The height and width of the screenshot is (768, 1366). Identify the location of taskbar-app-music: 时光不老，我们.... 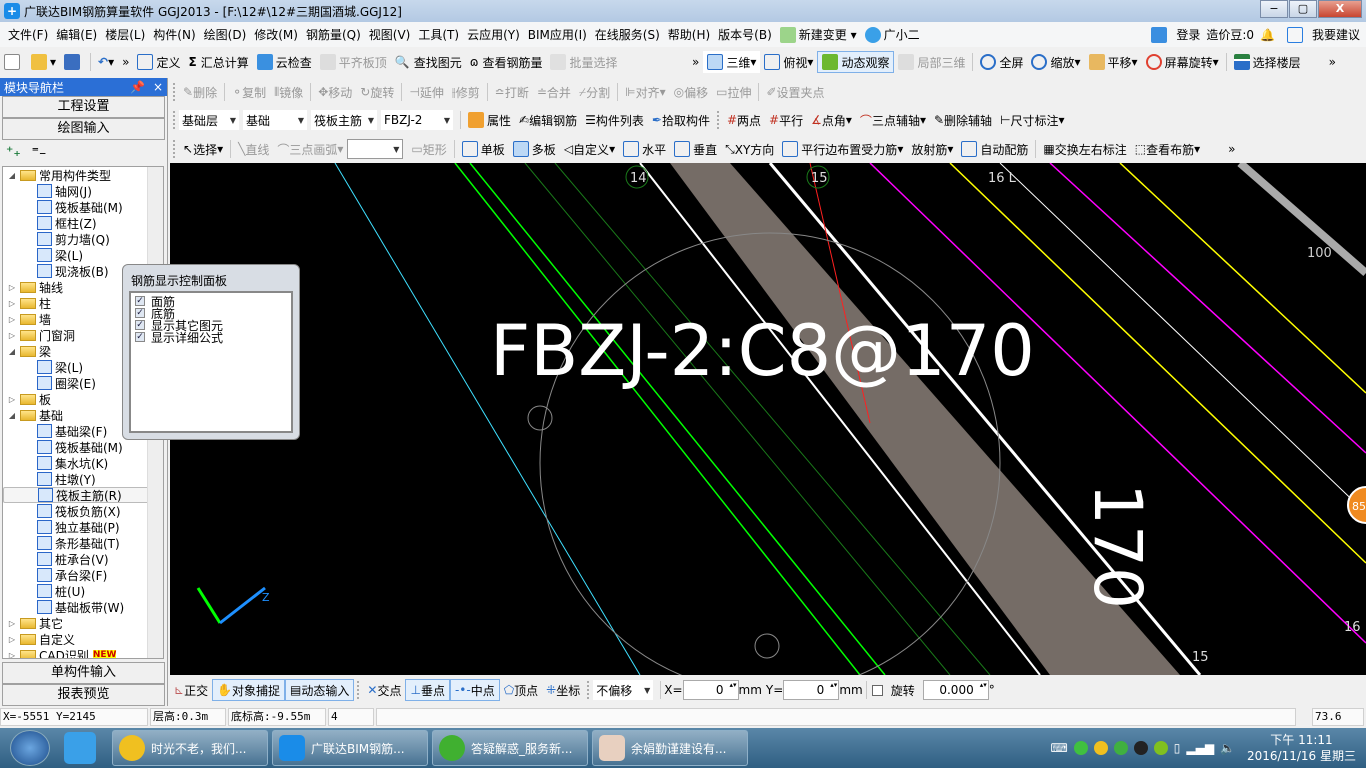
(190, 748).